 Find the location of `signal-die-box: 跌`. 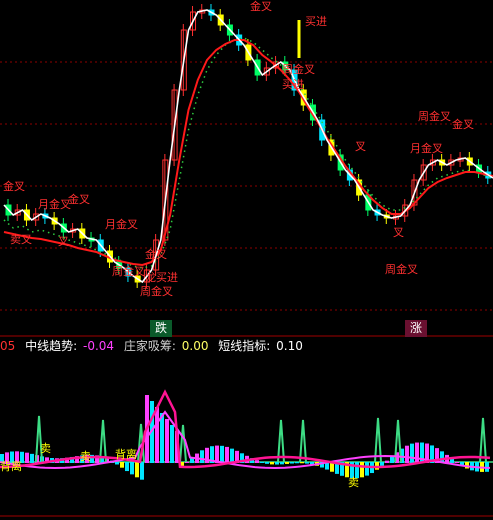

signal-die-box: 跌 is located at coordinates (161, 328).